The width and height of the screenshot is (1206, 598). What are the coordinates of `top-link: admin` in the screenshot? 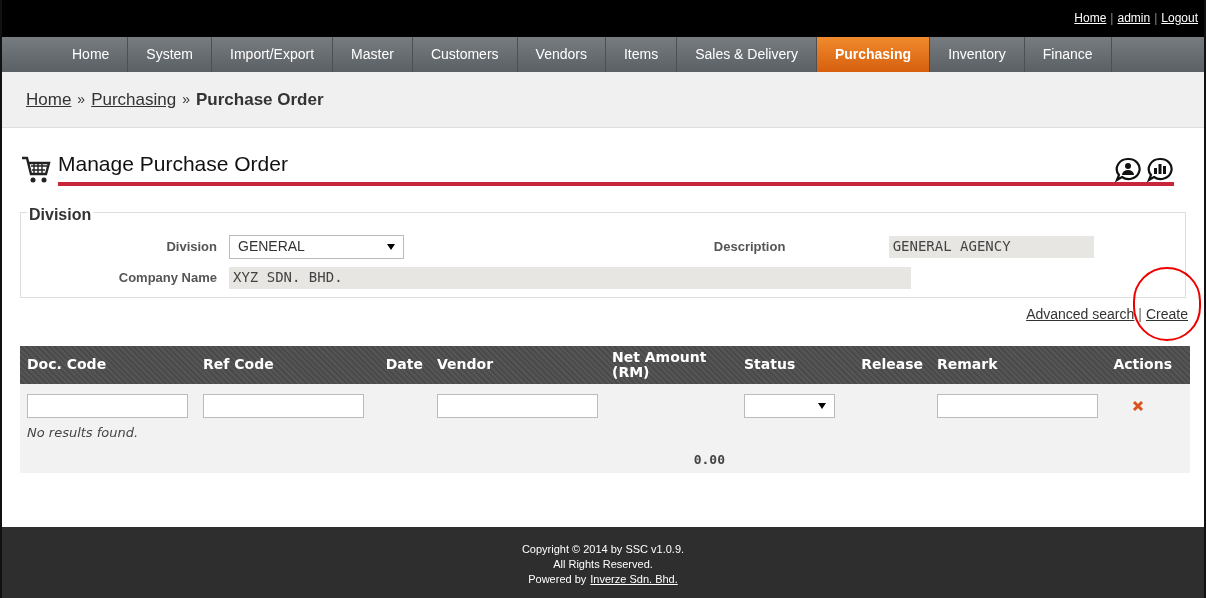 It's located at (1134, 18).